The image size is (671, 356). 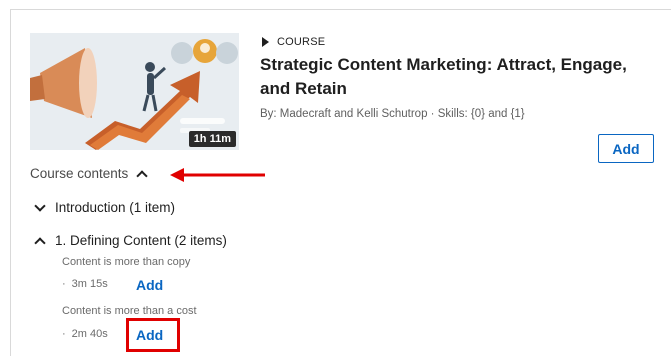 I want to click on duration-badge: 1h 11m, so click(x=212, y=139).